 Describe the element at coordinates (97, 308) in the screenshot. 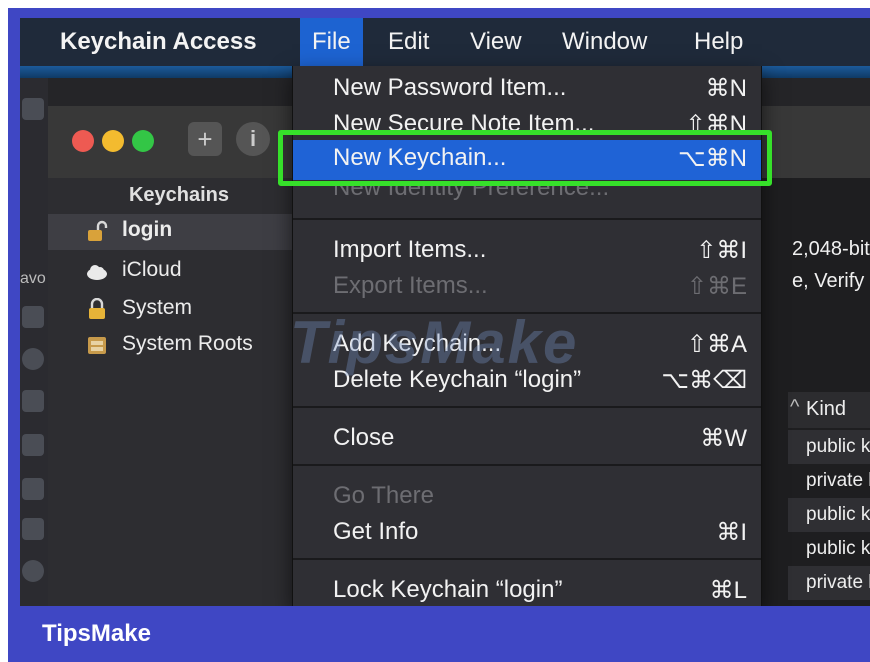

I see `padlock-icon` at that location.